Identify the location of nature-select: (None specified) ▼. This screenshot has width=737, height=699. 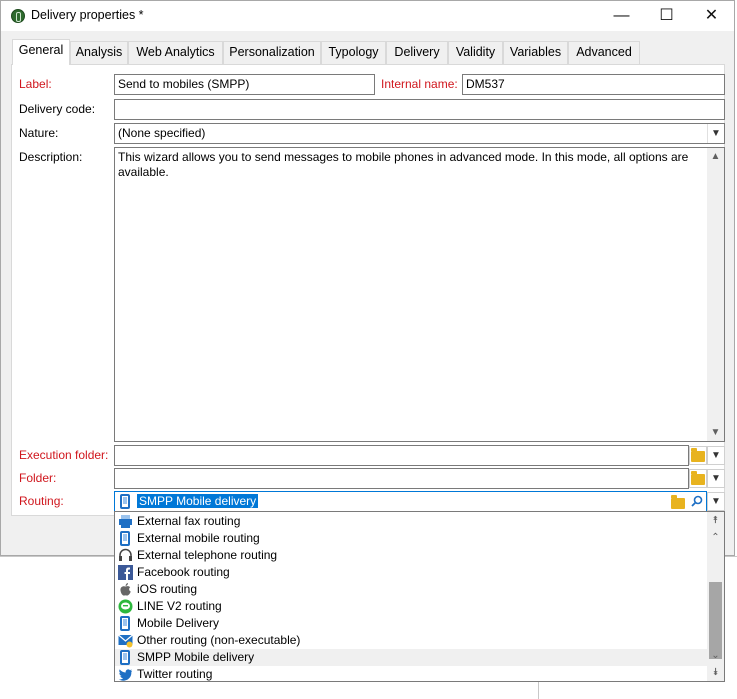
(419, 133).